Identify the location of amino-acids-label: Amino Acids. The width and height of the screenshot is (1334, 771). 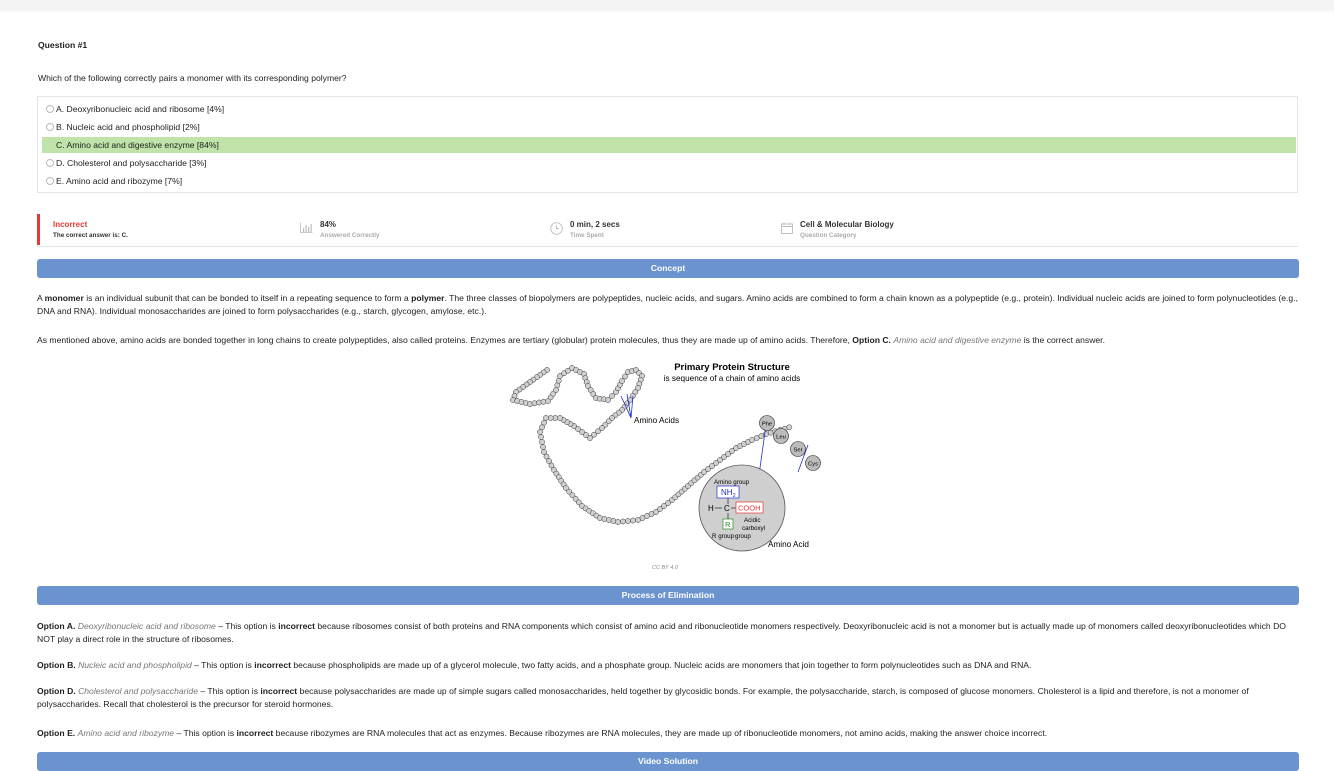
(656, 420).